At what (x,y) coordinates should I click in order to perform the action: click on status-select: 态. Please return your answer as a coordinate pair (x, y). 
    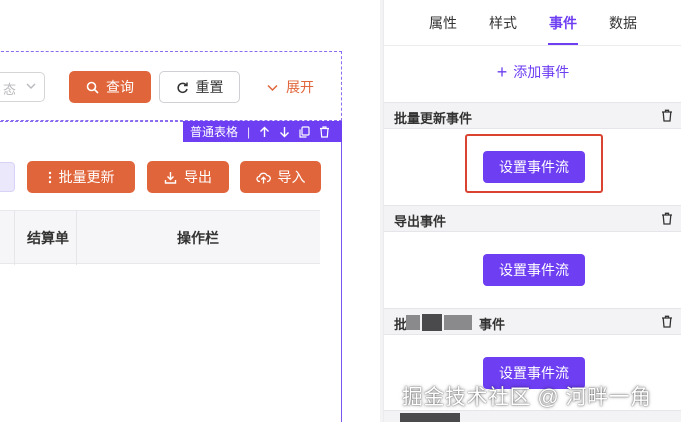
    Looking at the image, I should click on (22, 87).